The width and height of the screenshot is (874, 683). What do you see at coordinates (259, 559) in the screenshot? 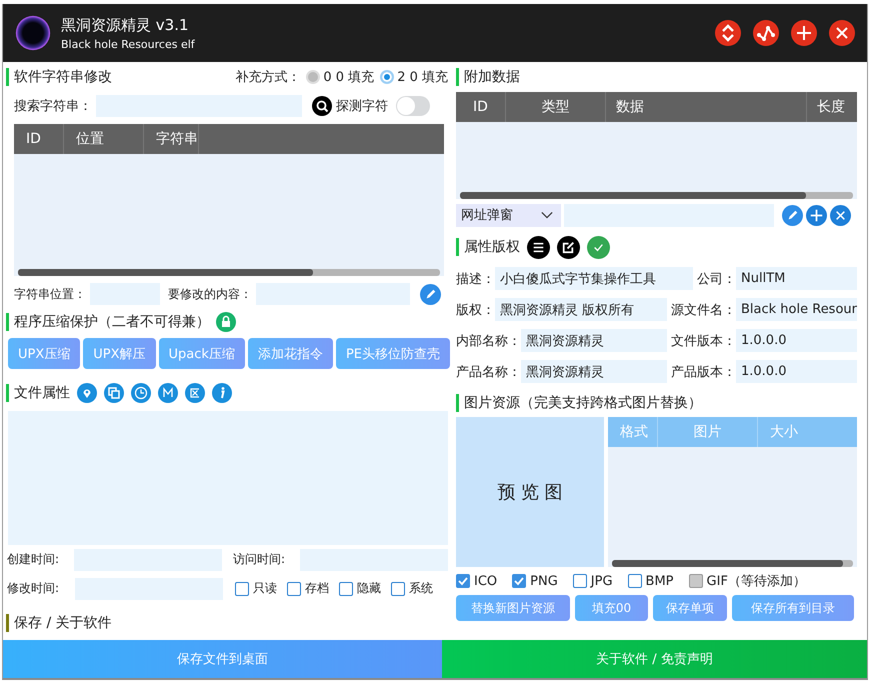
I see `accessed-label: 访问时间:` at bounding box center [259, 559].